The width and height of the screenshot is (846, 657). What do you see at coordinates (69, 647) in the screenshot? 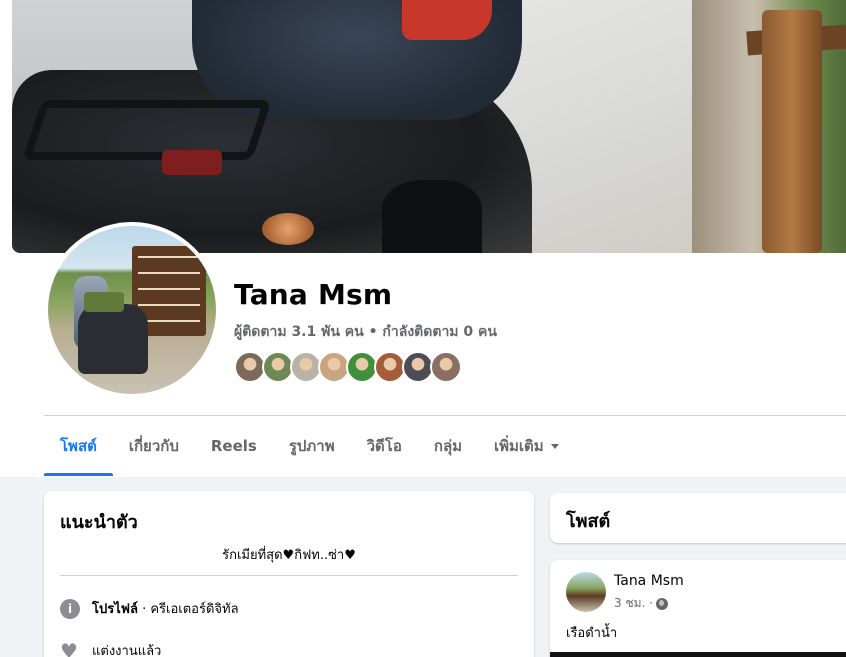
I see `heart-icon: ♥` at bounding box center [69, 647].